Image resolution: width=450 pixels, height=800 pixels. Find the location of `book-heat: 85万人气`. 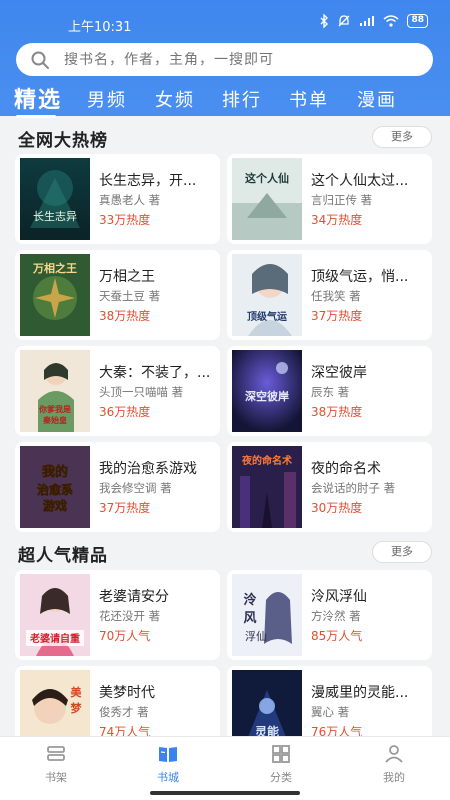

book-heat: 85万人气 is located at coordinates (337, 636).